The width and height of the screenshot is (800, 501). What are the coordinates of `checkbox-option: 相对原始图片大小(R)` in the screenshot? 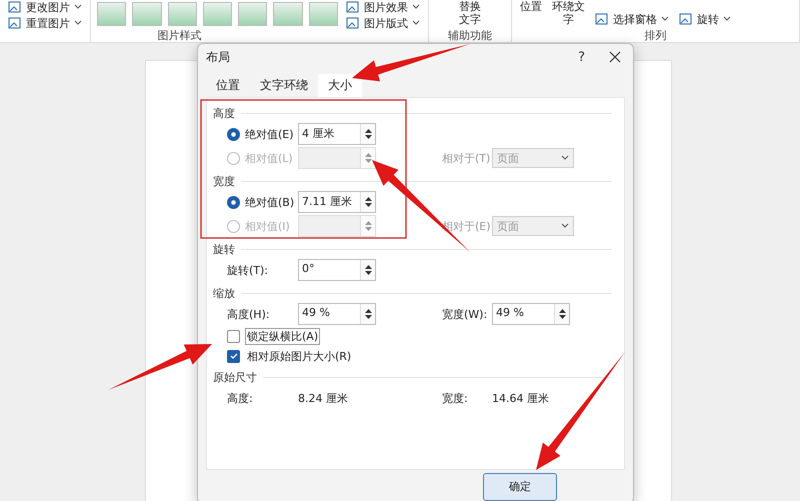 It's located at (412, 356).